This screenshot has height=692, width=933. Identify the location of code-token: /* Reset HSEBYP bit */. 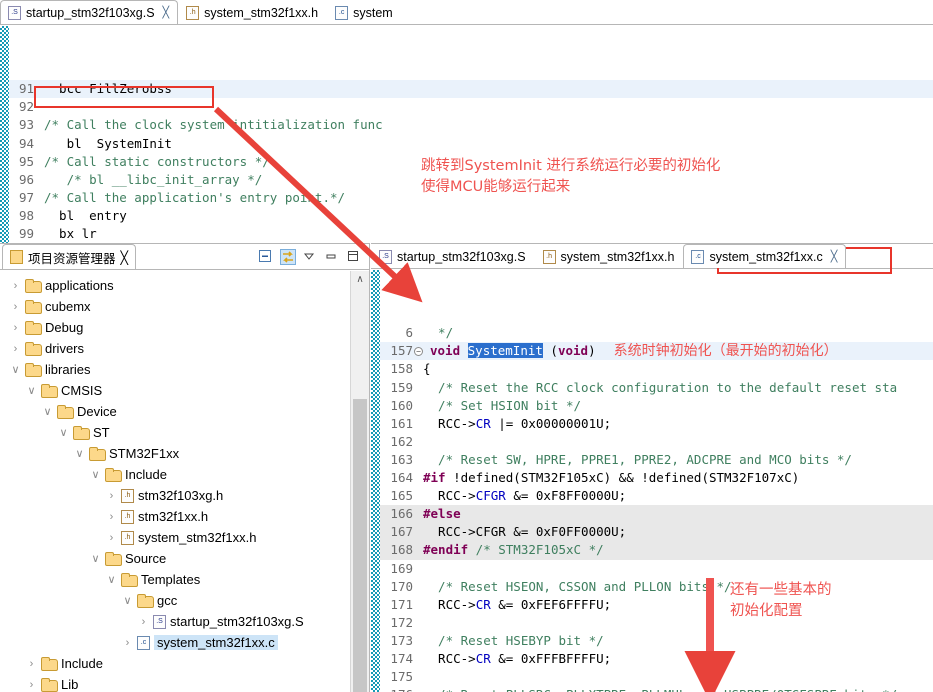
(513, 640).